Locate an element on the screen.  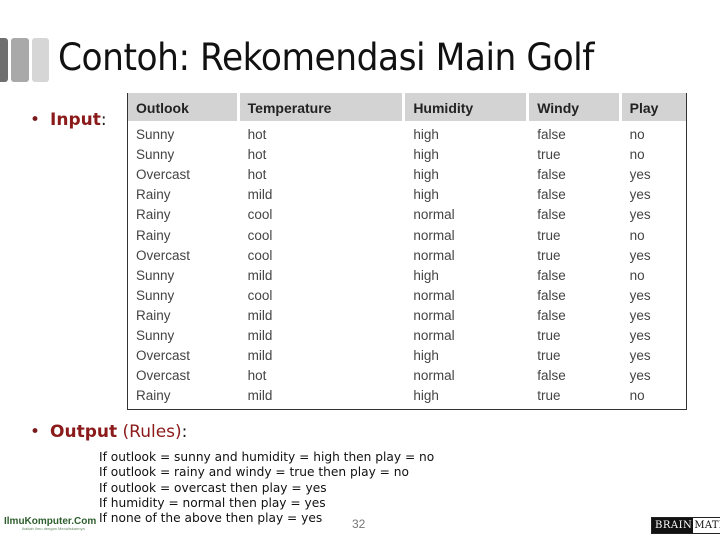
input-bullet: • Input: is located at coordinates (68, 120).